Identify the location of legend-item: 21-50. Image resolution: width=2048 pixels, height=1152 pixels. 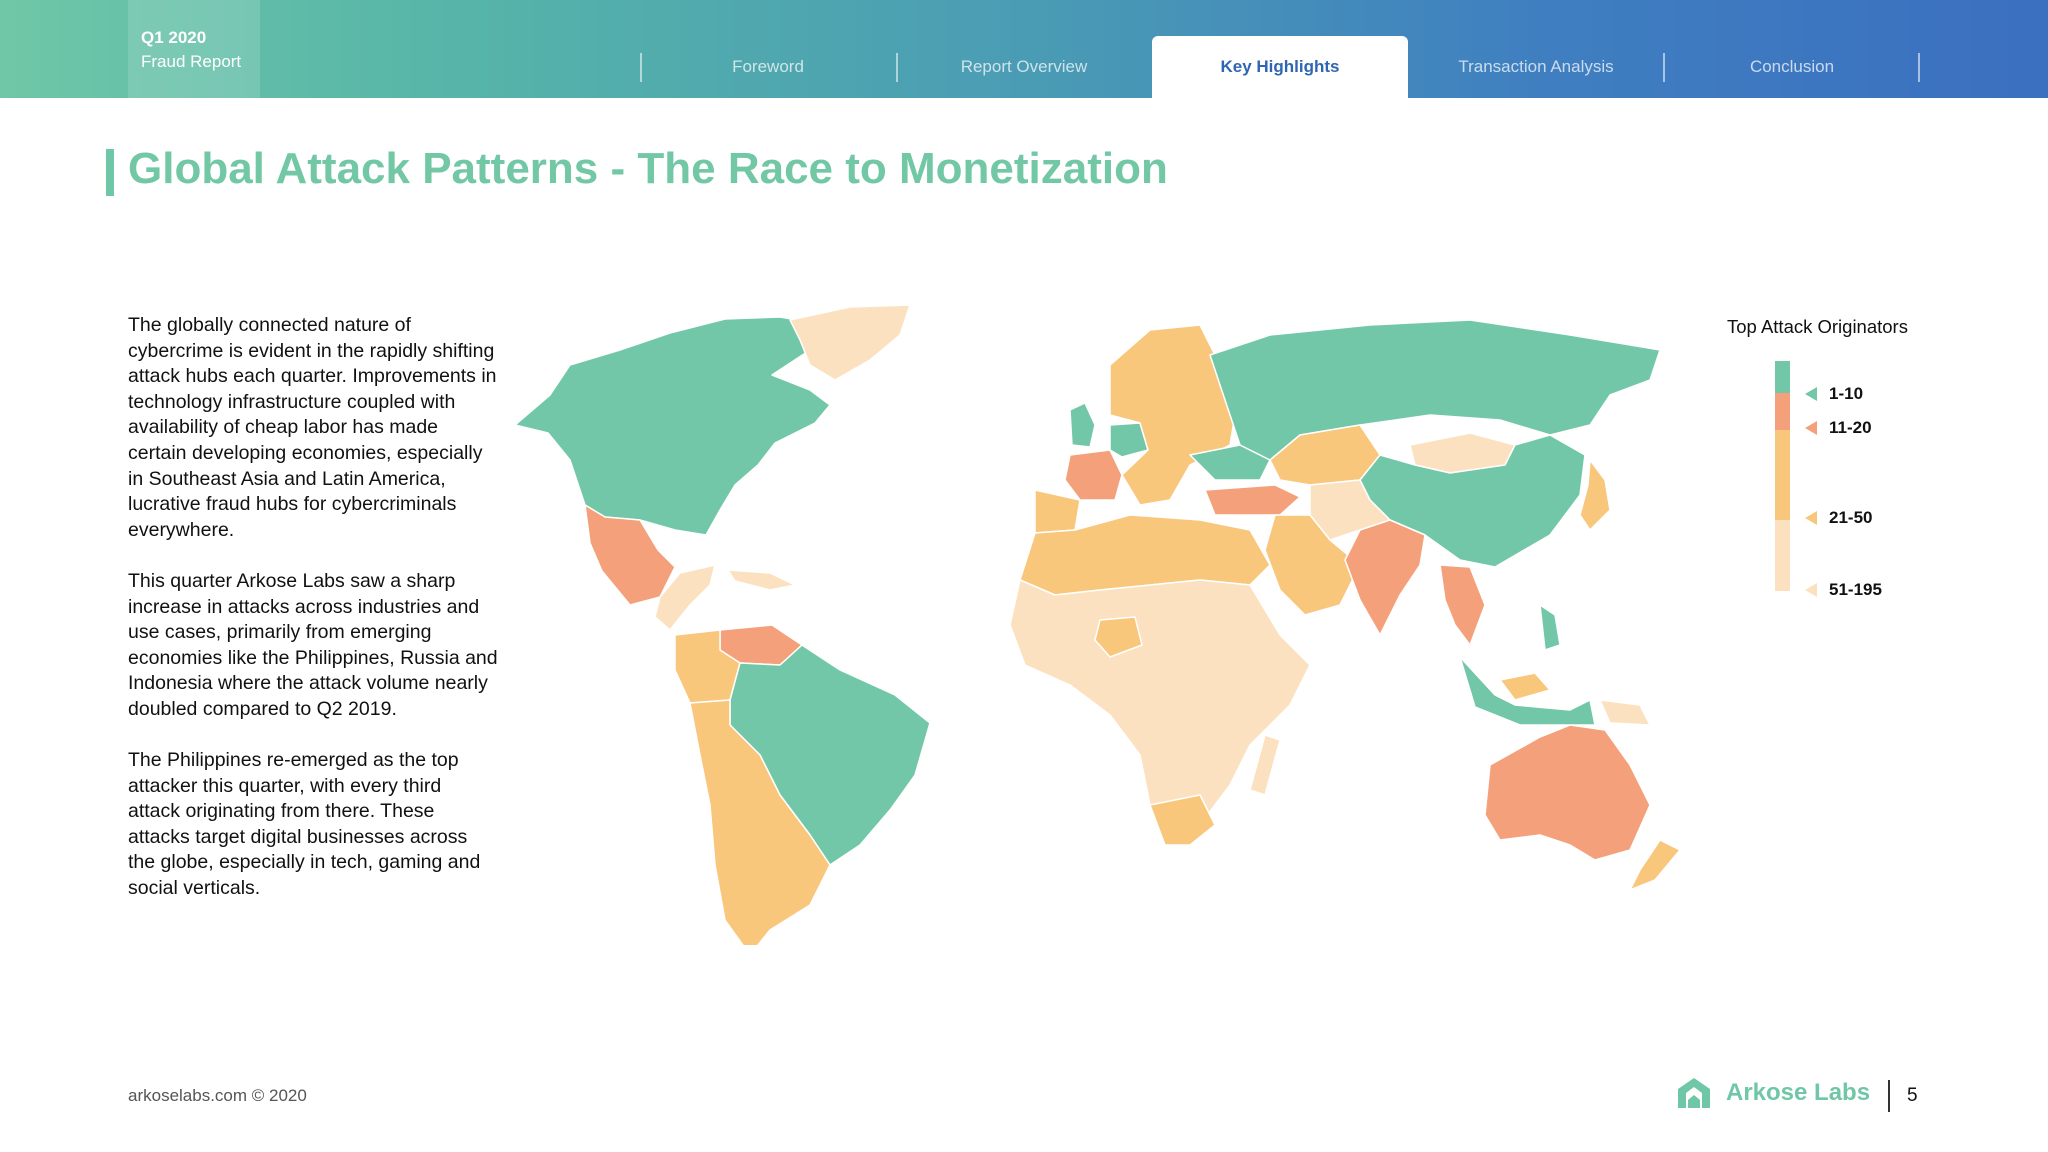
(1838, 518).